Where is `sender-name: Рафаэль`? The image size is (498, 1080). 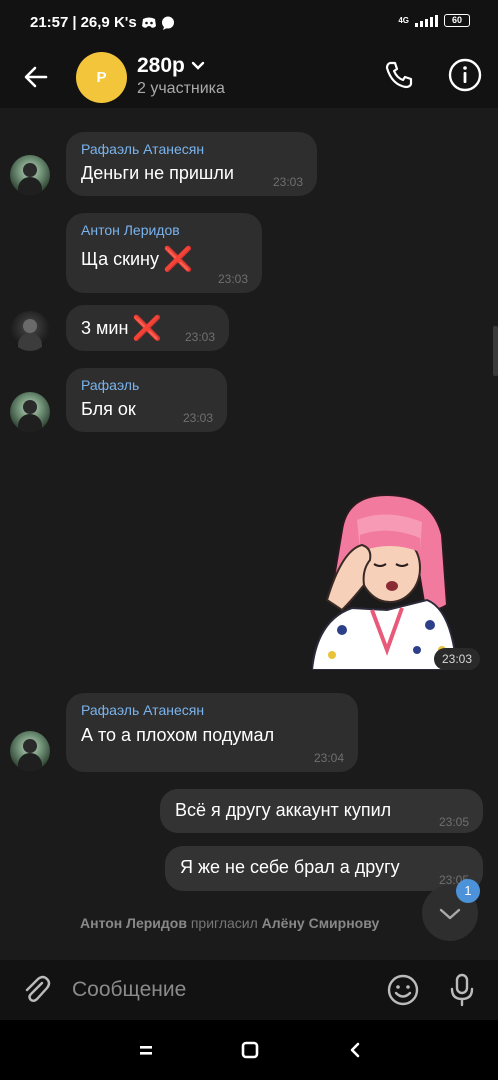
sender-name: Рафаэль is located at coordinates (110, 385).